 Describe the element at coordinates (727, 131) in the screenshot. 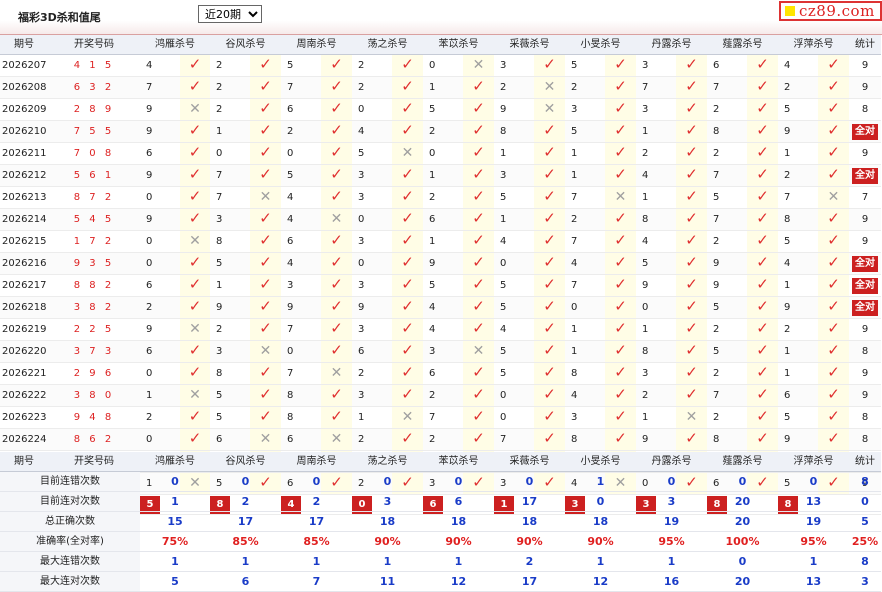

I see `kill-number-cell: 8` at that location.